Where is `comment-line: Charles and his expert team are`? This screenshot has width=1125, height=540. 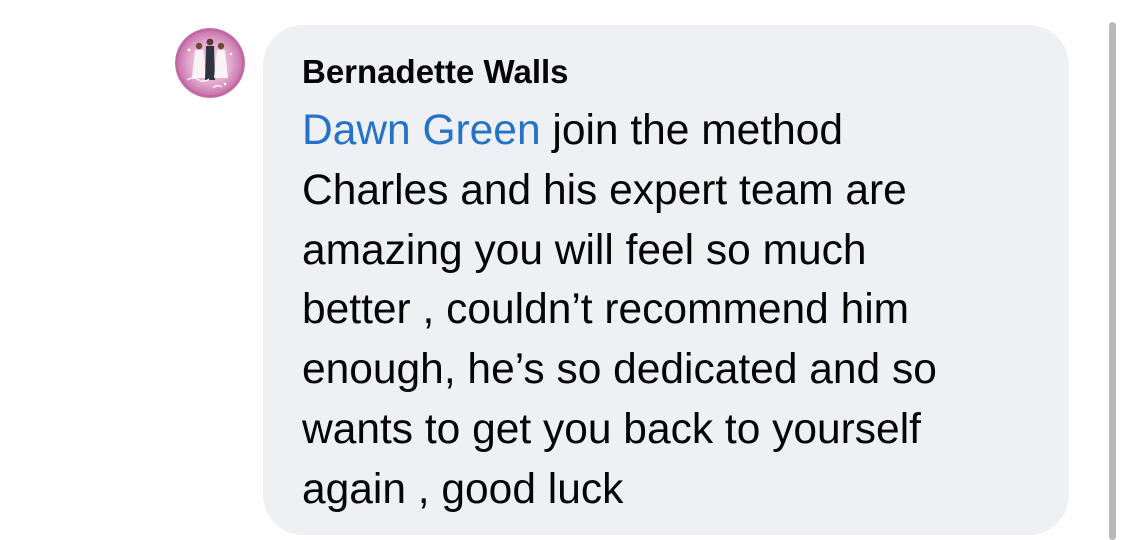
comment-line: Charles and his expert team are is located at coordinates (604, 190).